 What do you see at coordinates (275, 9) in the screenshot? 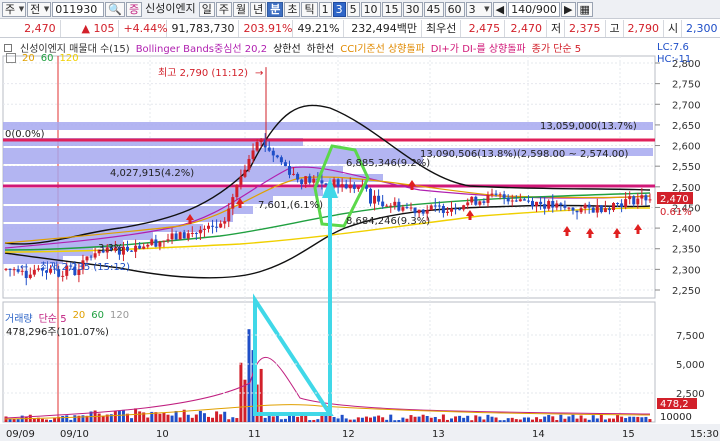
I see `period-minute-button: 분` at bounding box center [275, 9].